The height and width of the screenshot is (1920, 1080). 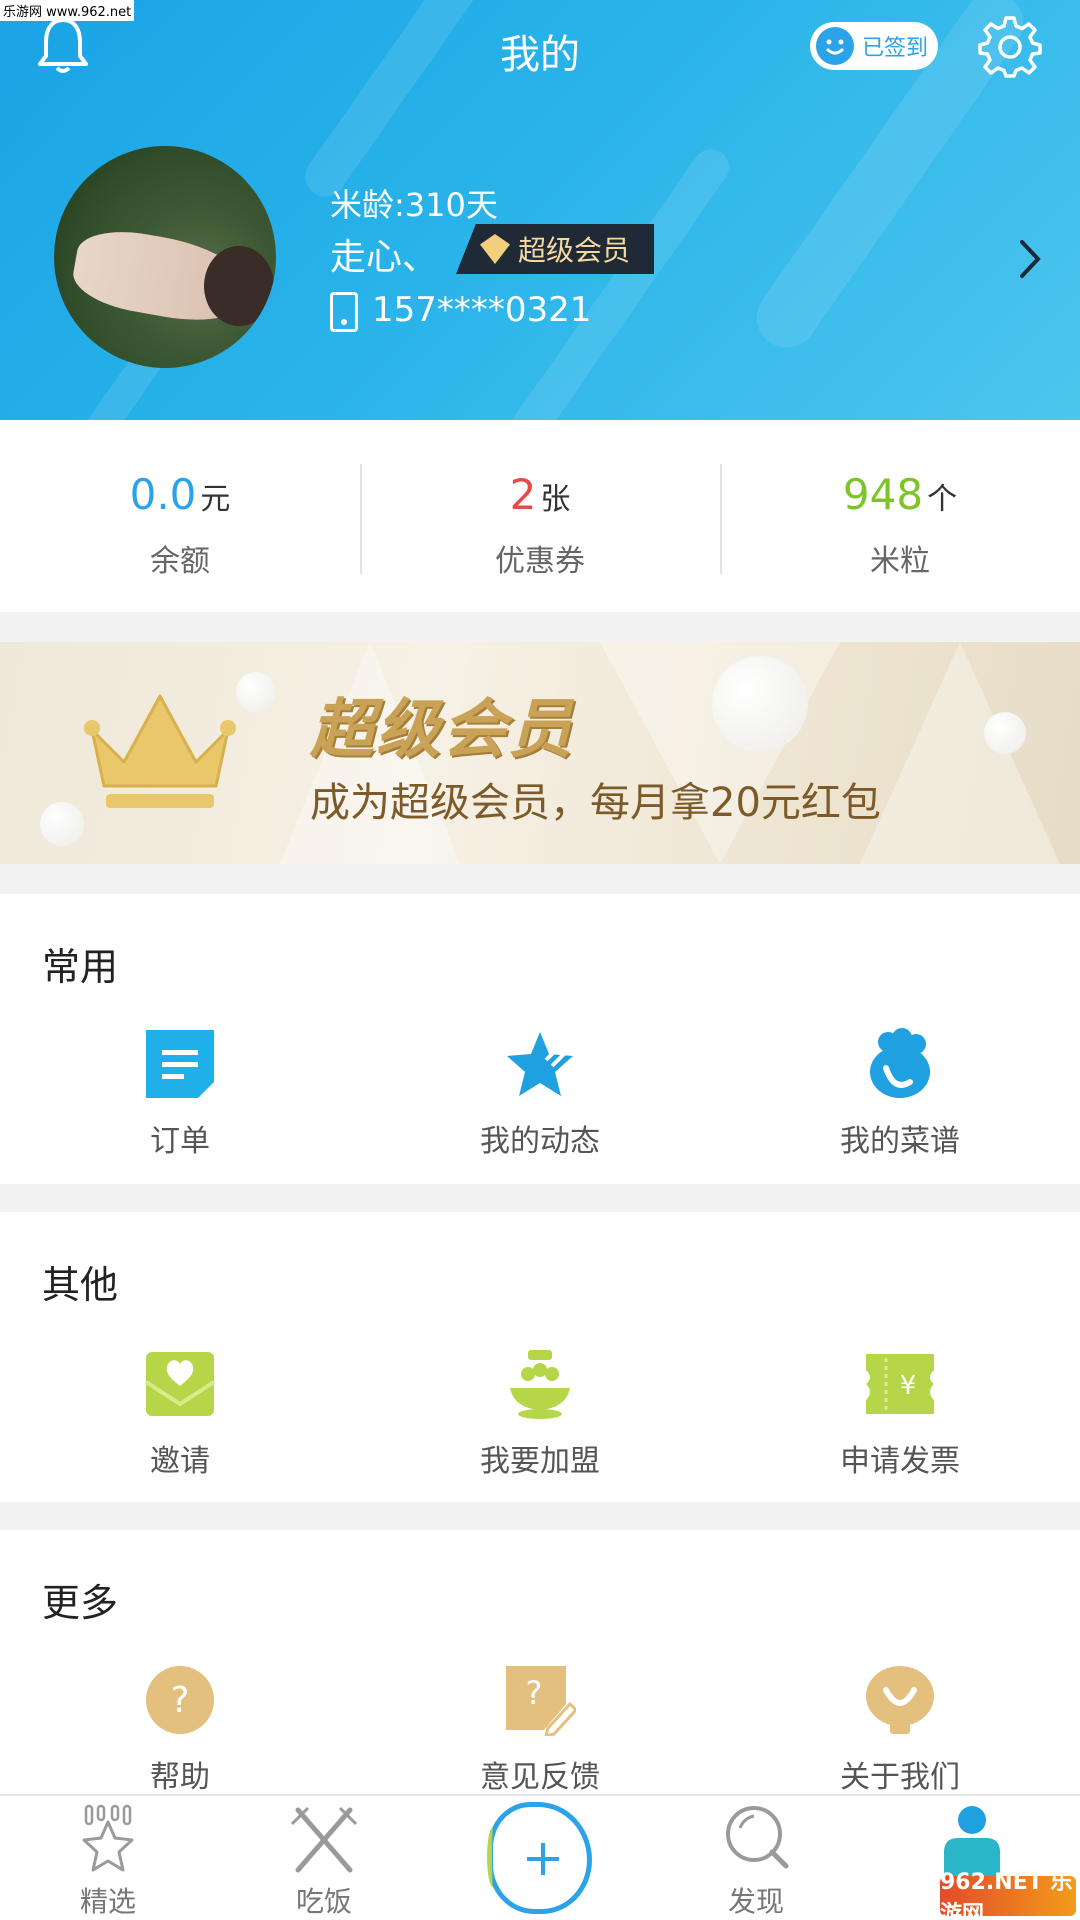 I want to click on my-posts-item: 我的动态, so click(x=540, y=1098).